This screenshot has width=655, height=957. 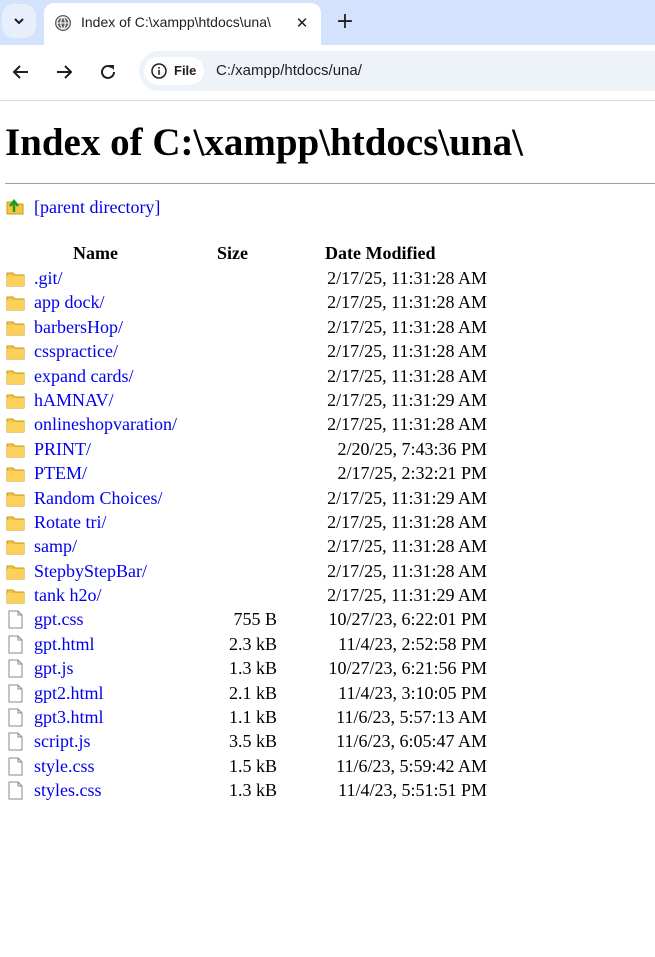 What do you see at coordinates (397, 71) in the screenshot?
I see `address-bar: File C:/xampp/htdocs/una/` at bounding box center [397, 71].